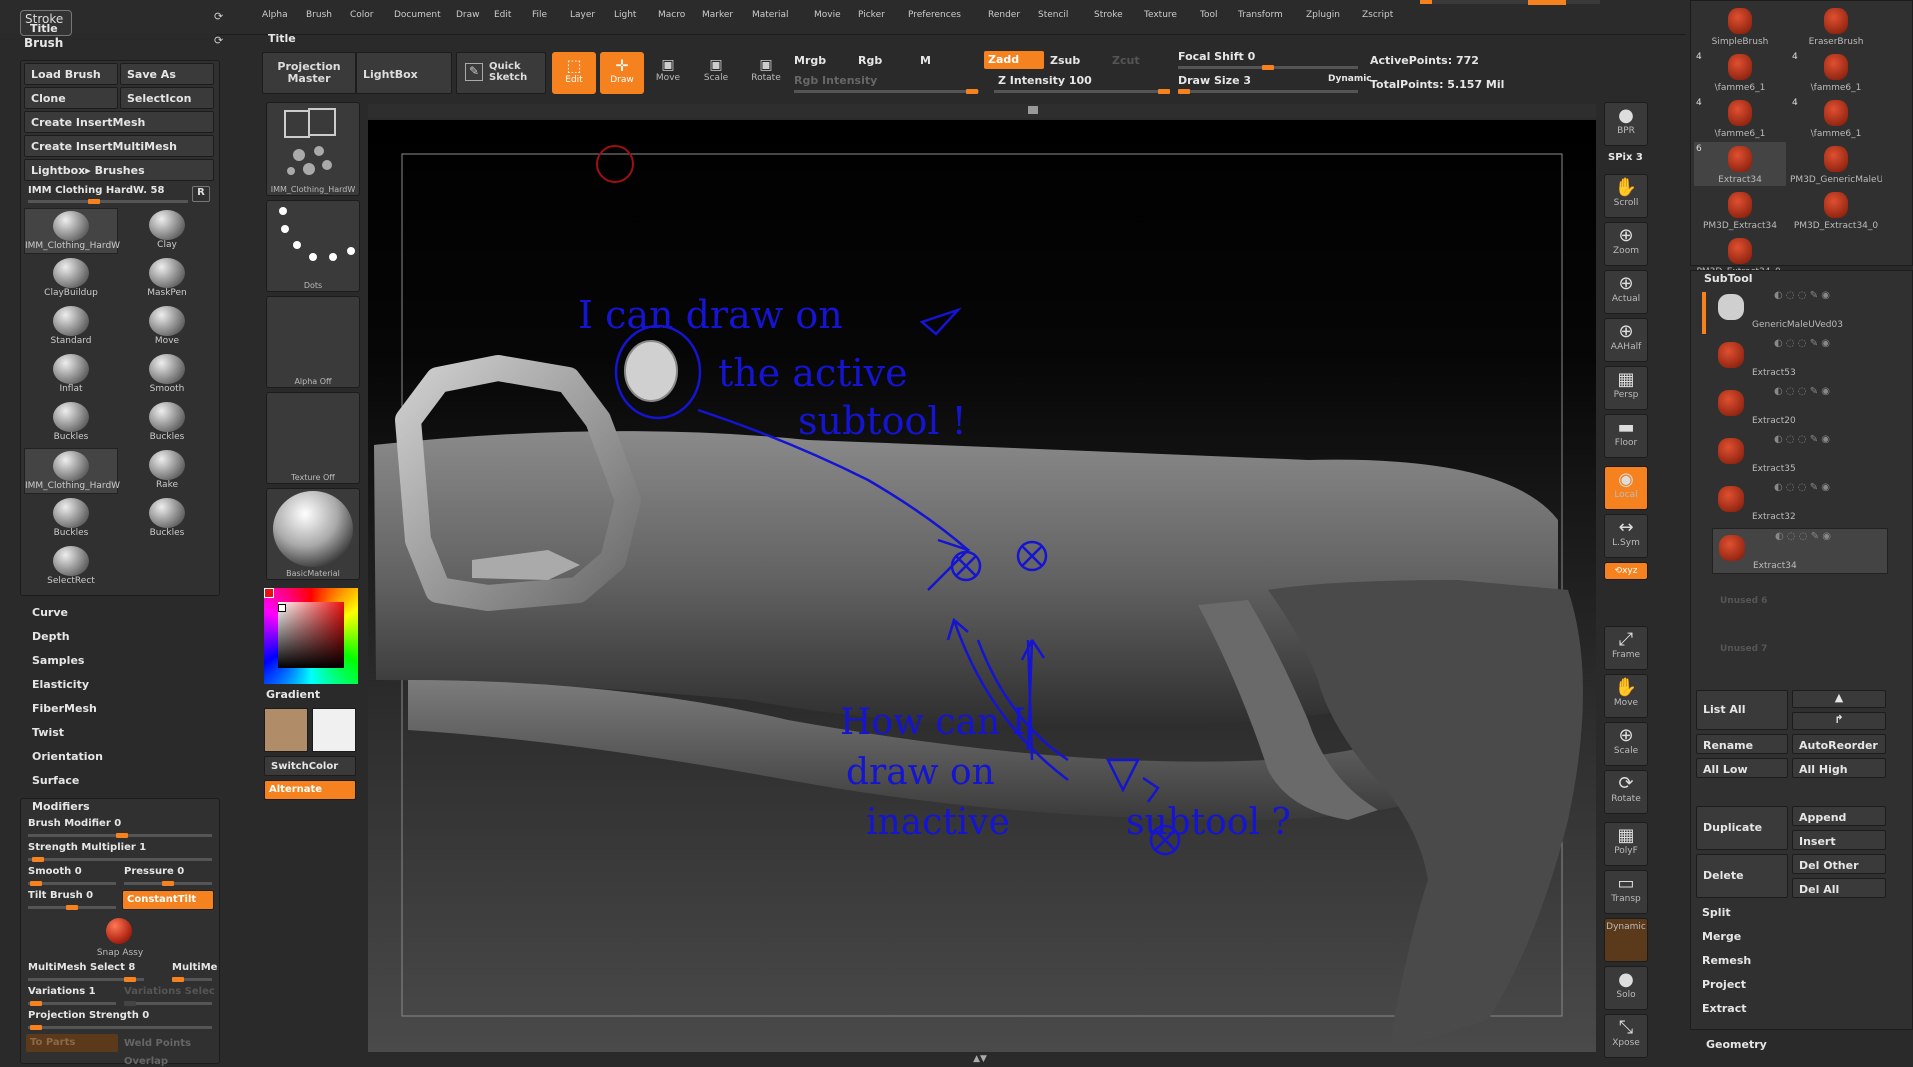 Image resolution: width=1913 pixels, height=1067 pixels. What do you see at coordinates (55, 871) in the screenshot?
I see `smooth-slider: Smooth 0` at bounding box center [55, 871].